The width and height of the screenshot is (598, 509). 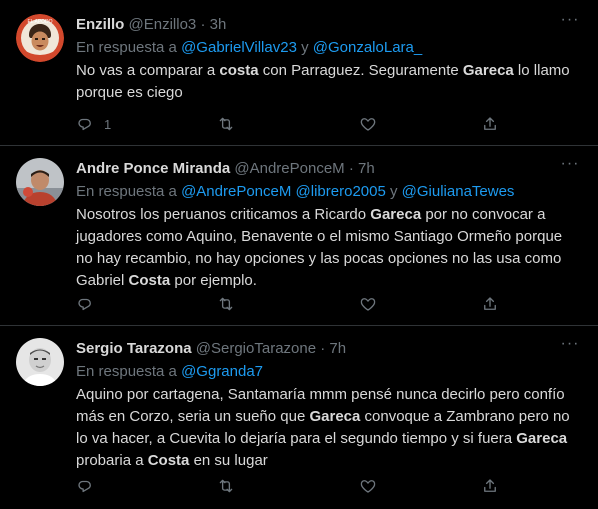 I want to click on reply-button: 1, so click(x=93, y=124).